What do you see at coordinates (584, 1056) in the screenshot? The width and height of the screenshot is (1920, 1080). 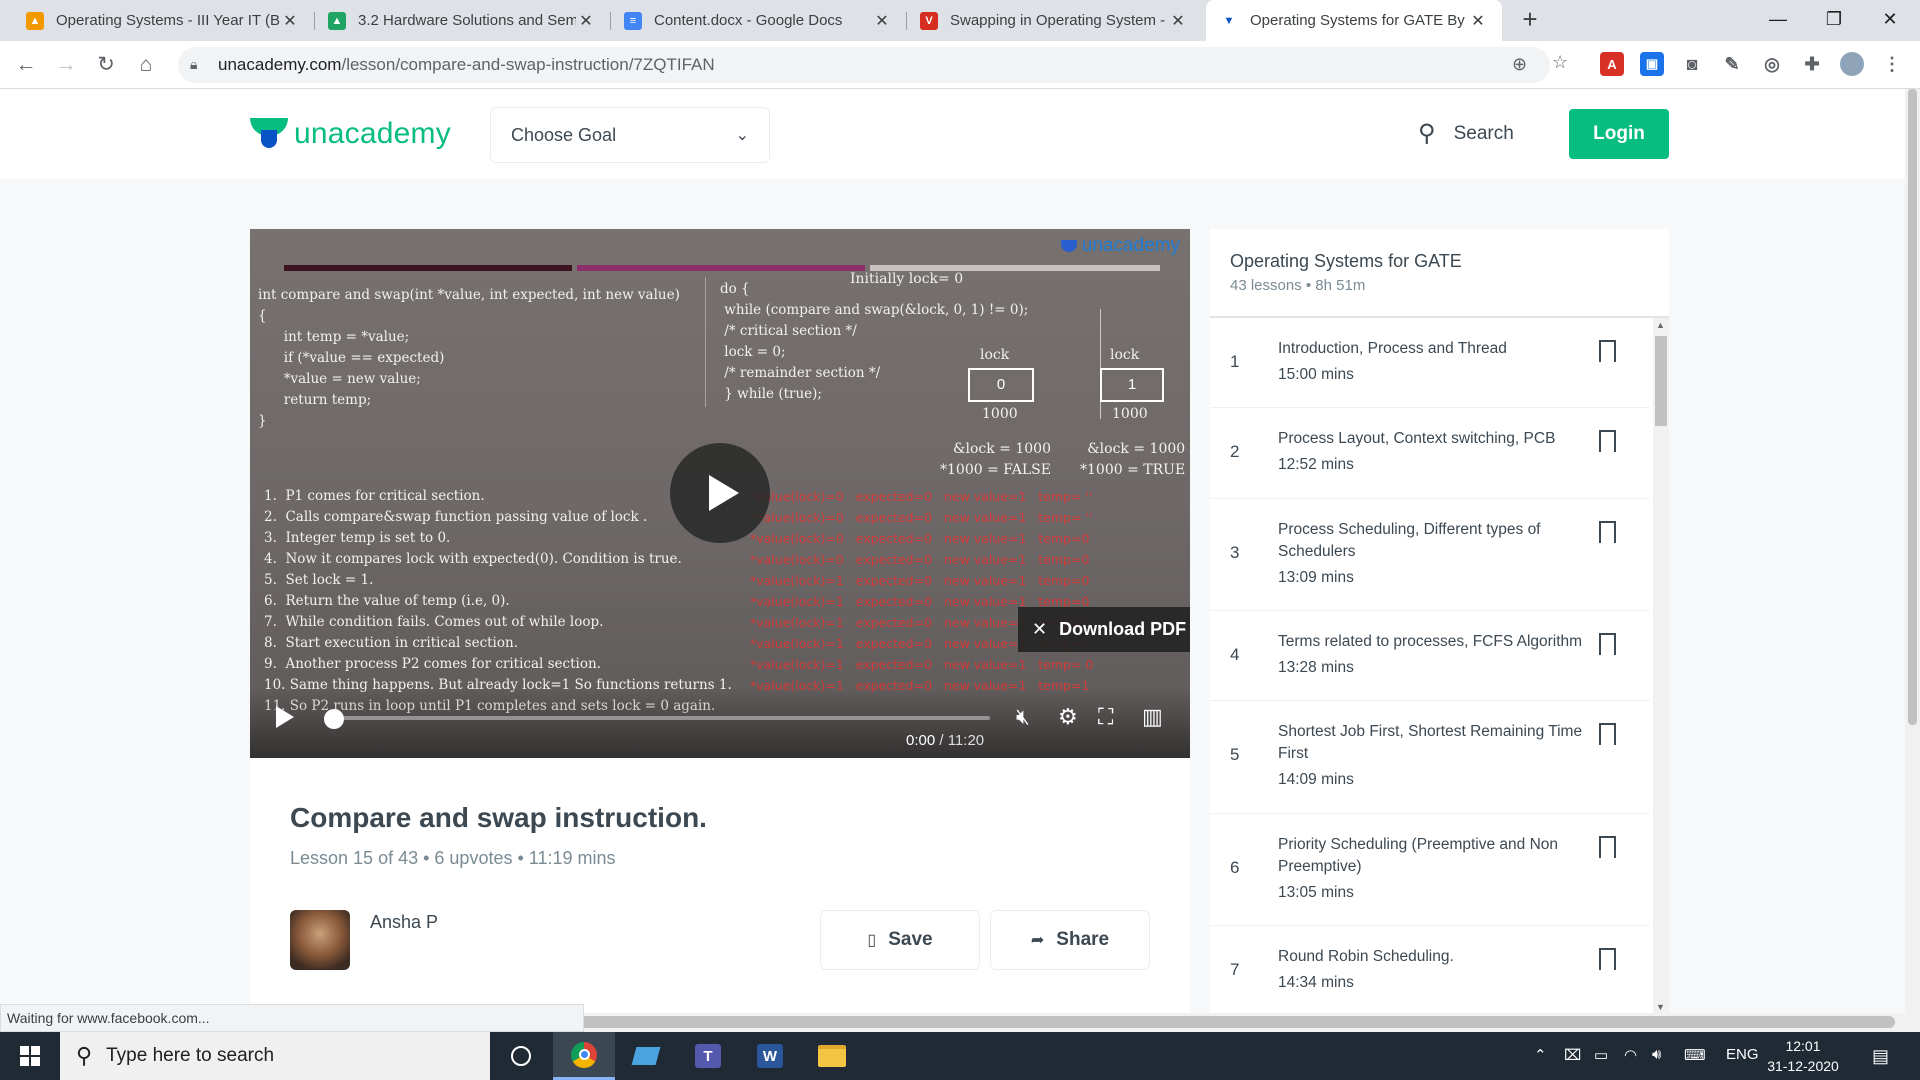 I see `chrome-icon` at bounding box center [584, 1056].